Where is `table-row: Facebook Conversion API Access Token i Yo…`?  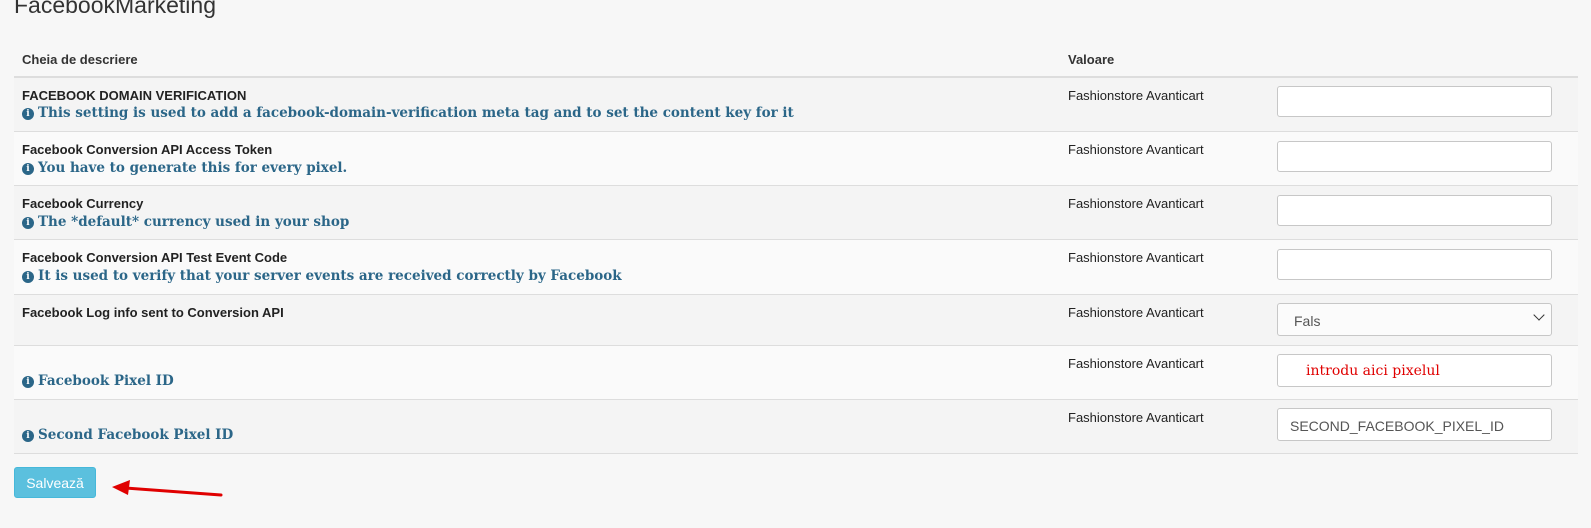 table-row: Facebook Conversion API Access Token i Yo… is located at coordinates (796, 159).